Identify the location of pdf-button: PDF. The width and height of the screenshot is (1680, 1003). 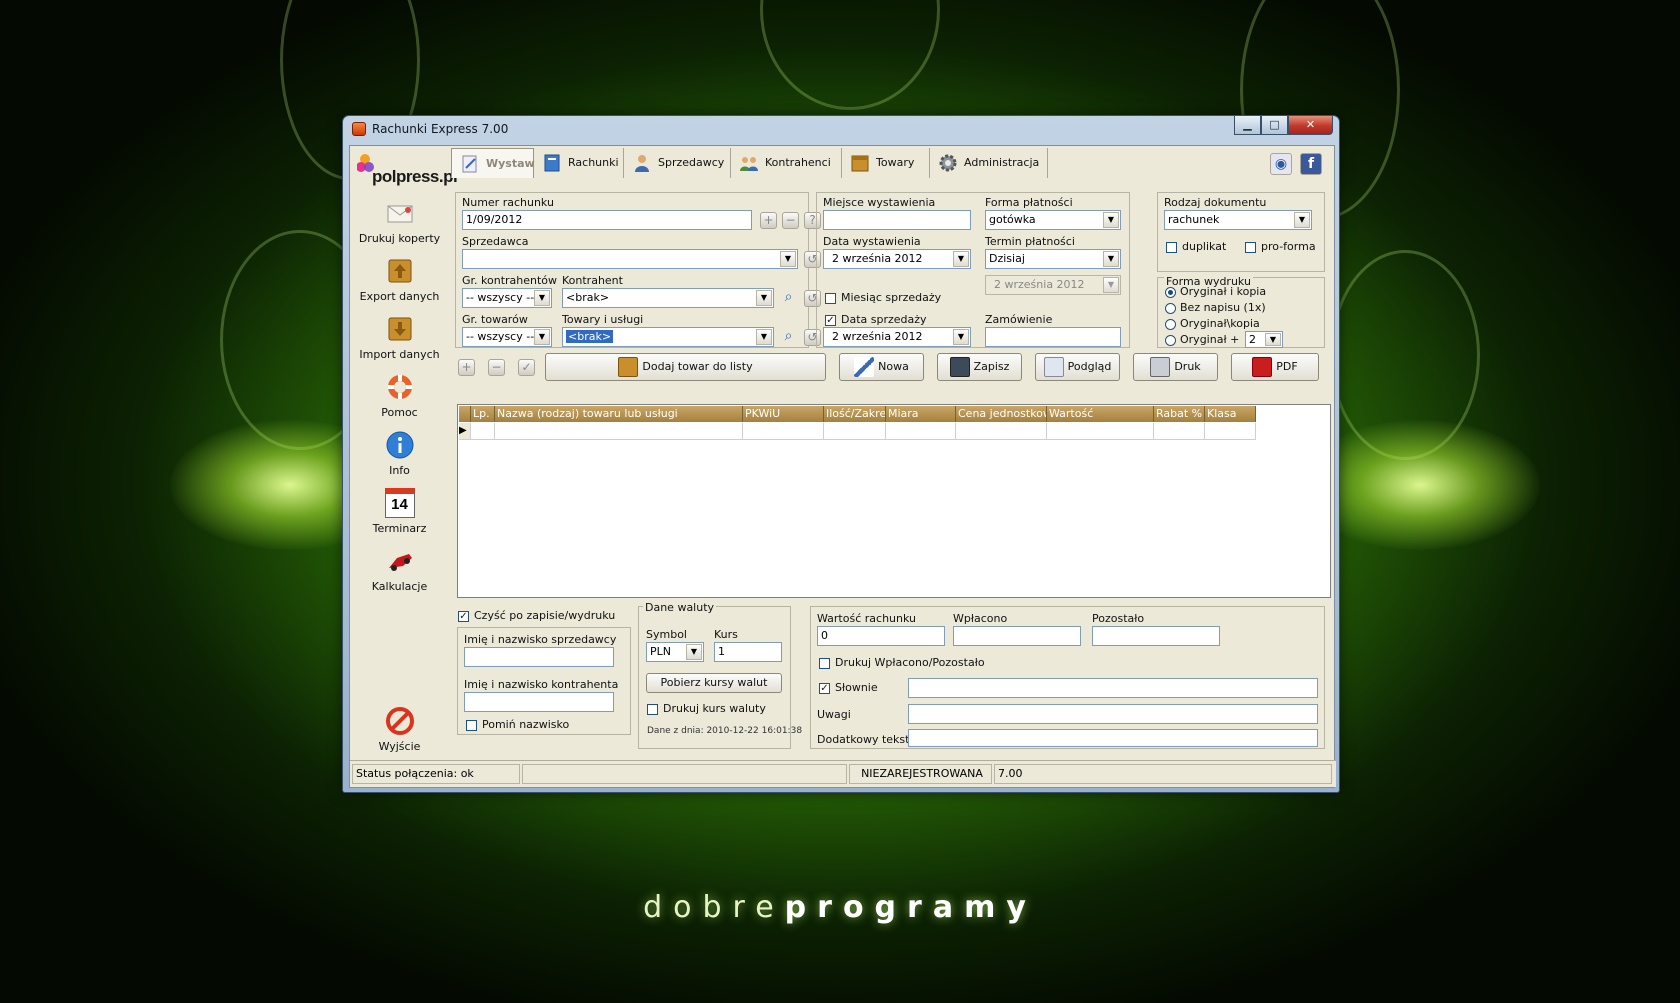
(1275, 367).